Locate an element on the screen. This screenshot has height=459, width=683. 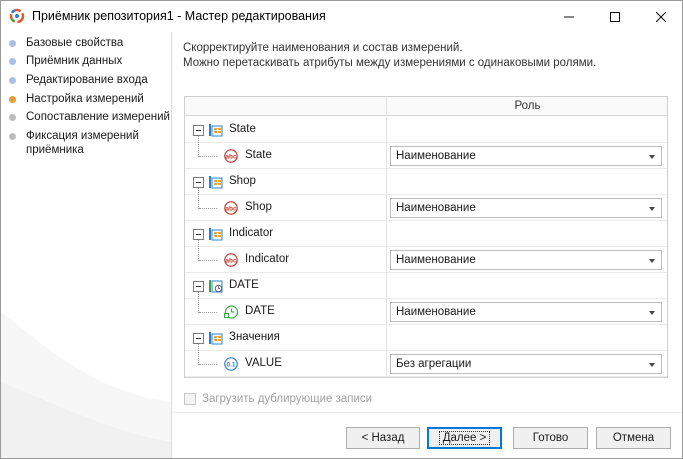
svg-text: 0.1 is located at coordinates (230, 364).